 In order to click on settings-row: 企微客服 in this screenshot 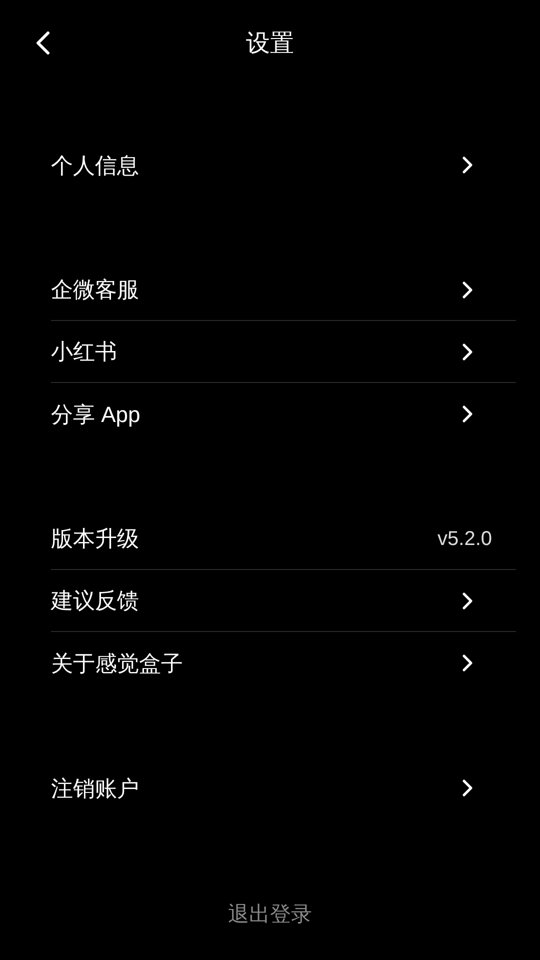, I will do `click(283, 290)`.